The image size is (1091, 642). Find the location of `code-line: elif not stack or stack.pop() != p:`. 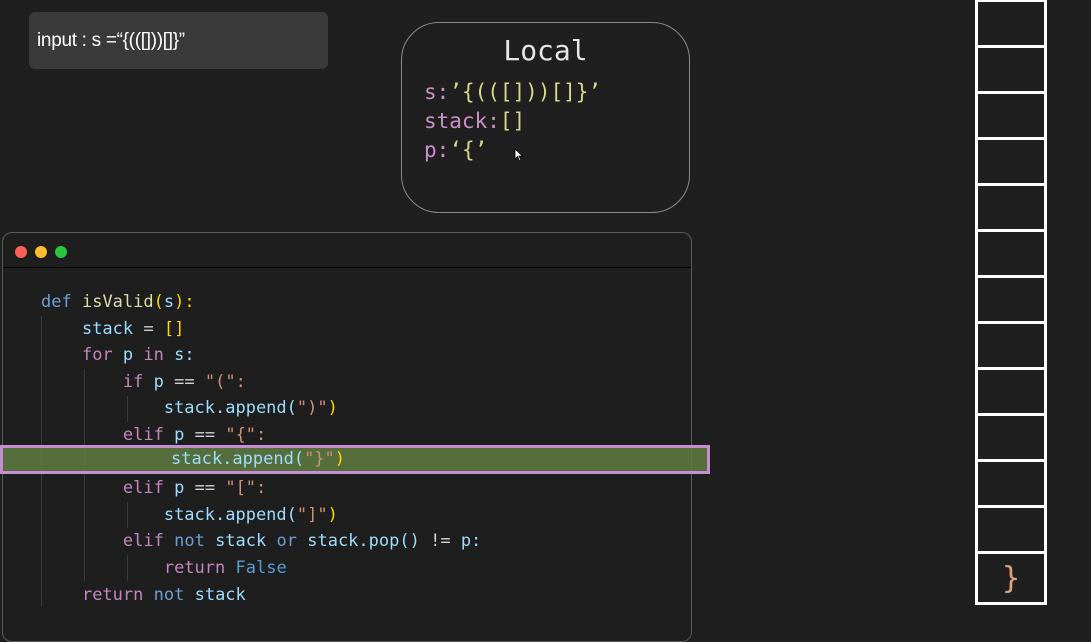

code-line: elif not stack or stack.pop() != p: is located at coordinates (302, 541).